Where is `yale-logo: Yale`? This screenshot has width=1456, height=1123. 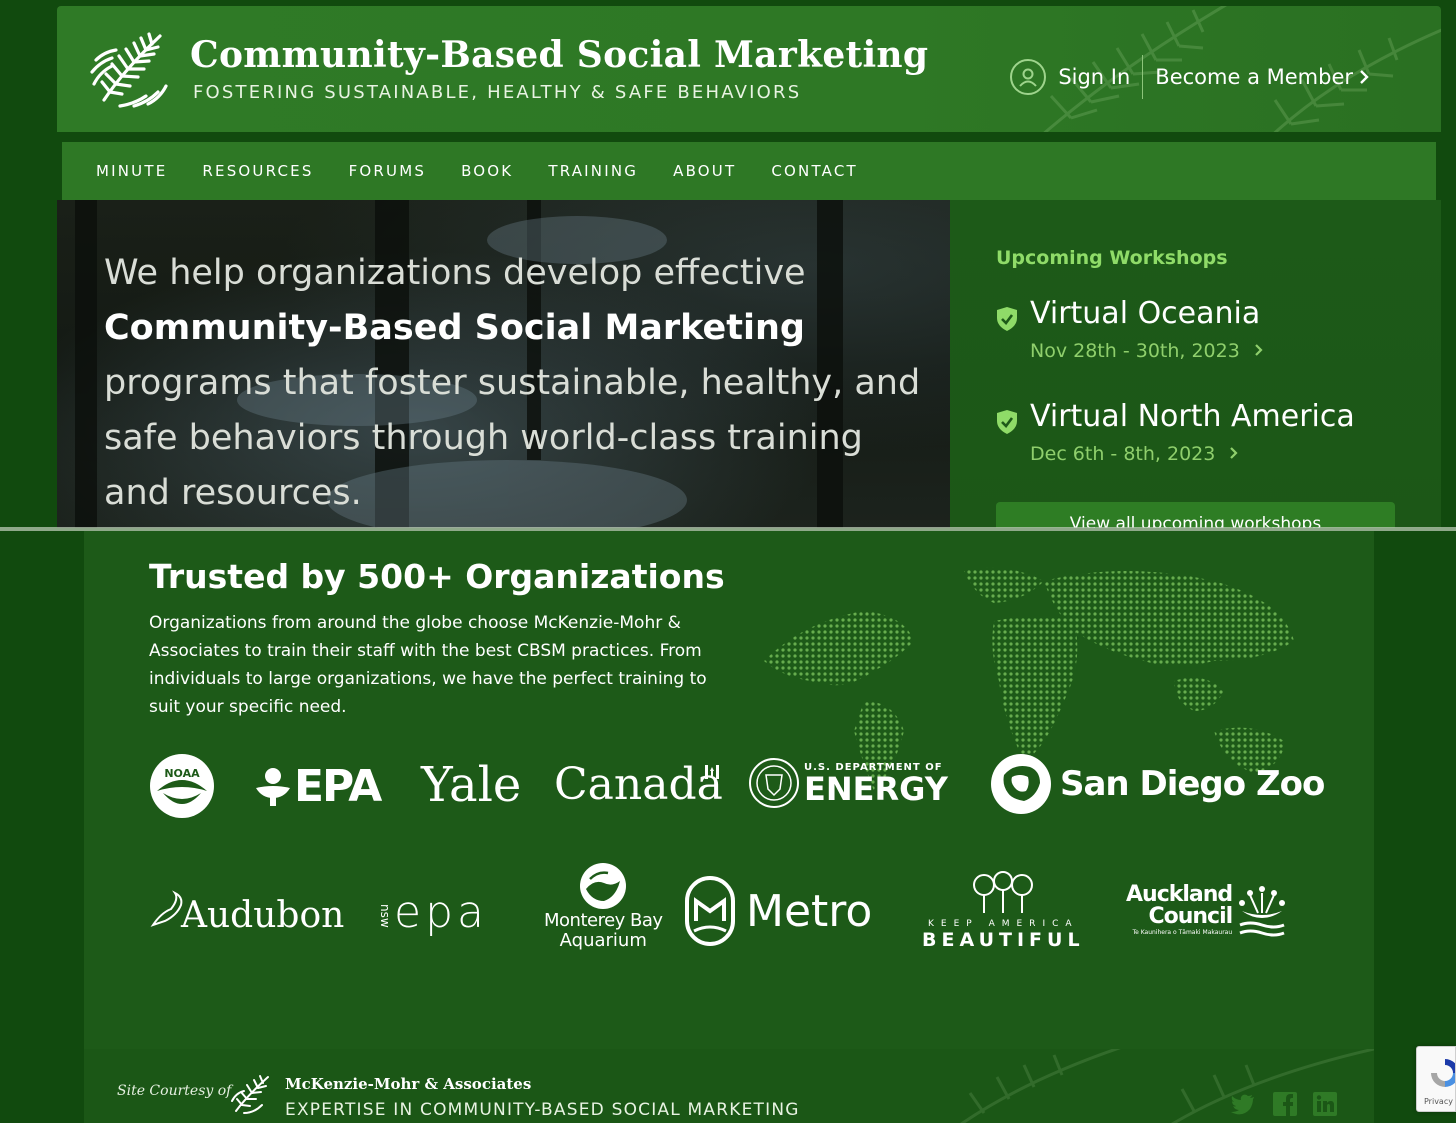
yale-logo: Yale is located at coordinates (471, 785).